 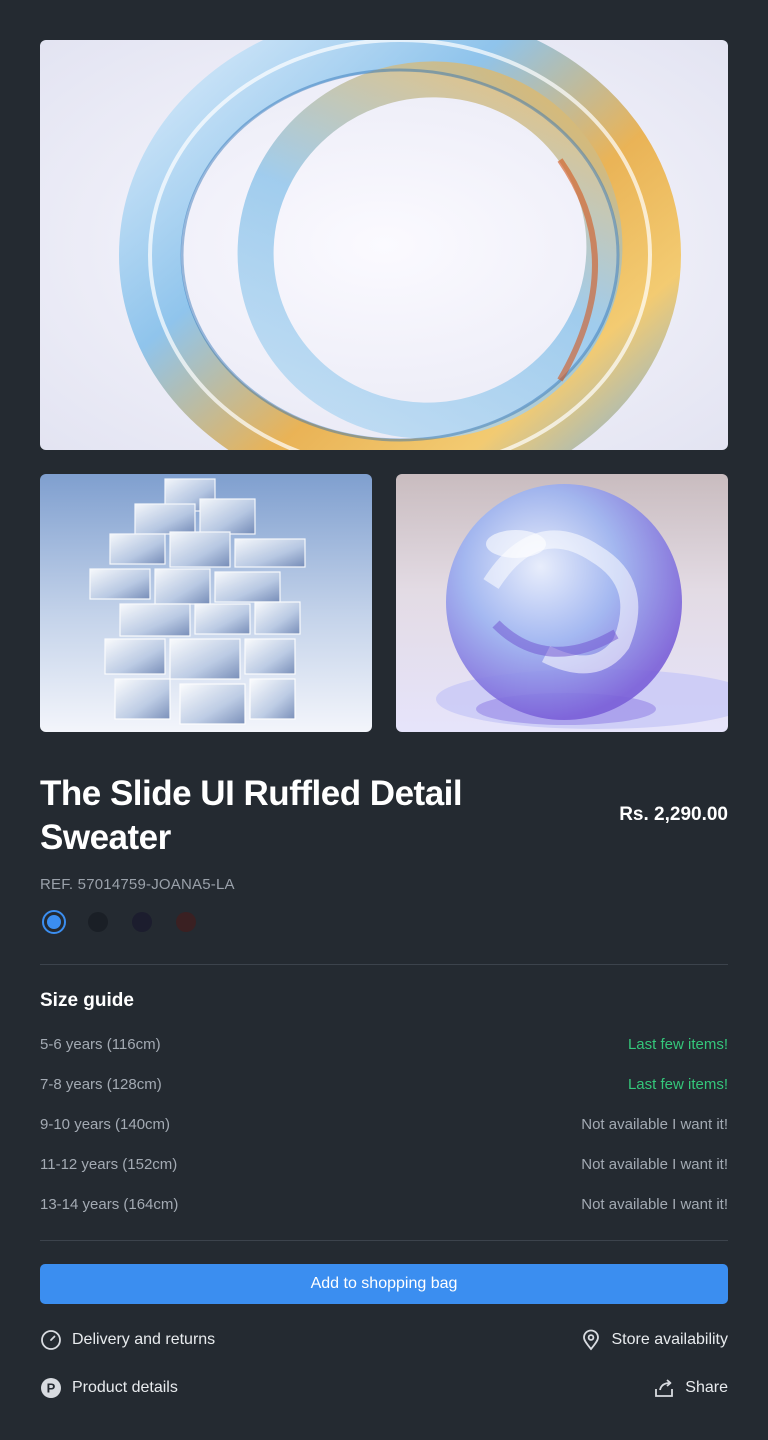 What do you see at coordinates (384, 1084) in the screenshot?
I see `size-row: 7-8 years (128cm) Last few items!` at bounding box center [384, 1084].